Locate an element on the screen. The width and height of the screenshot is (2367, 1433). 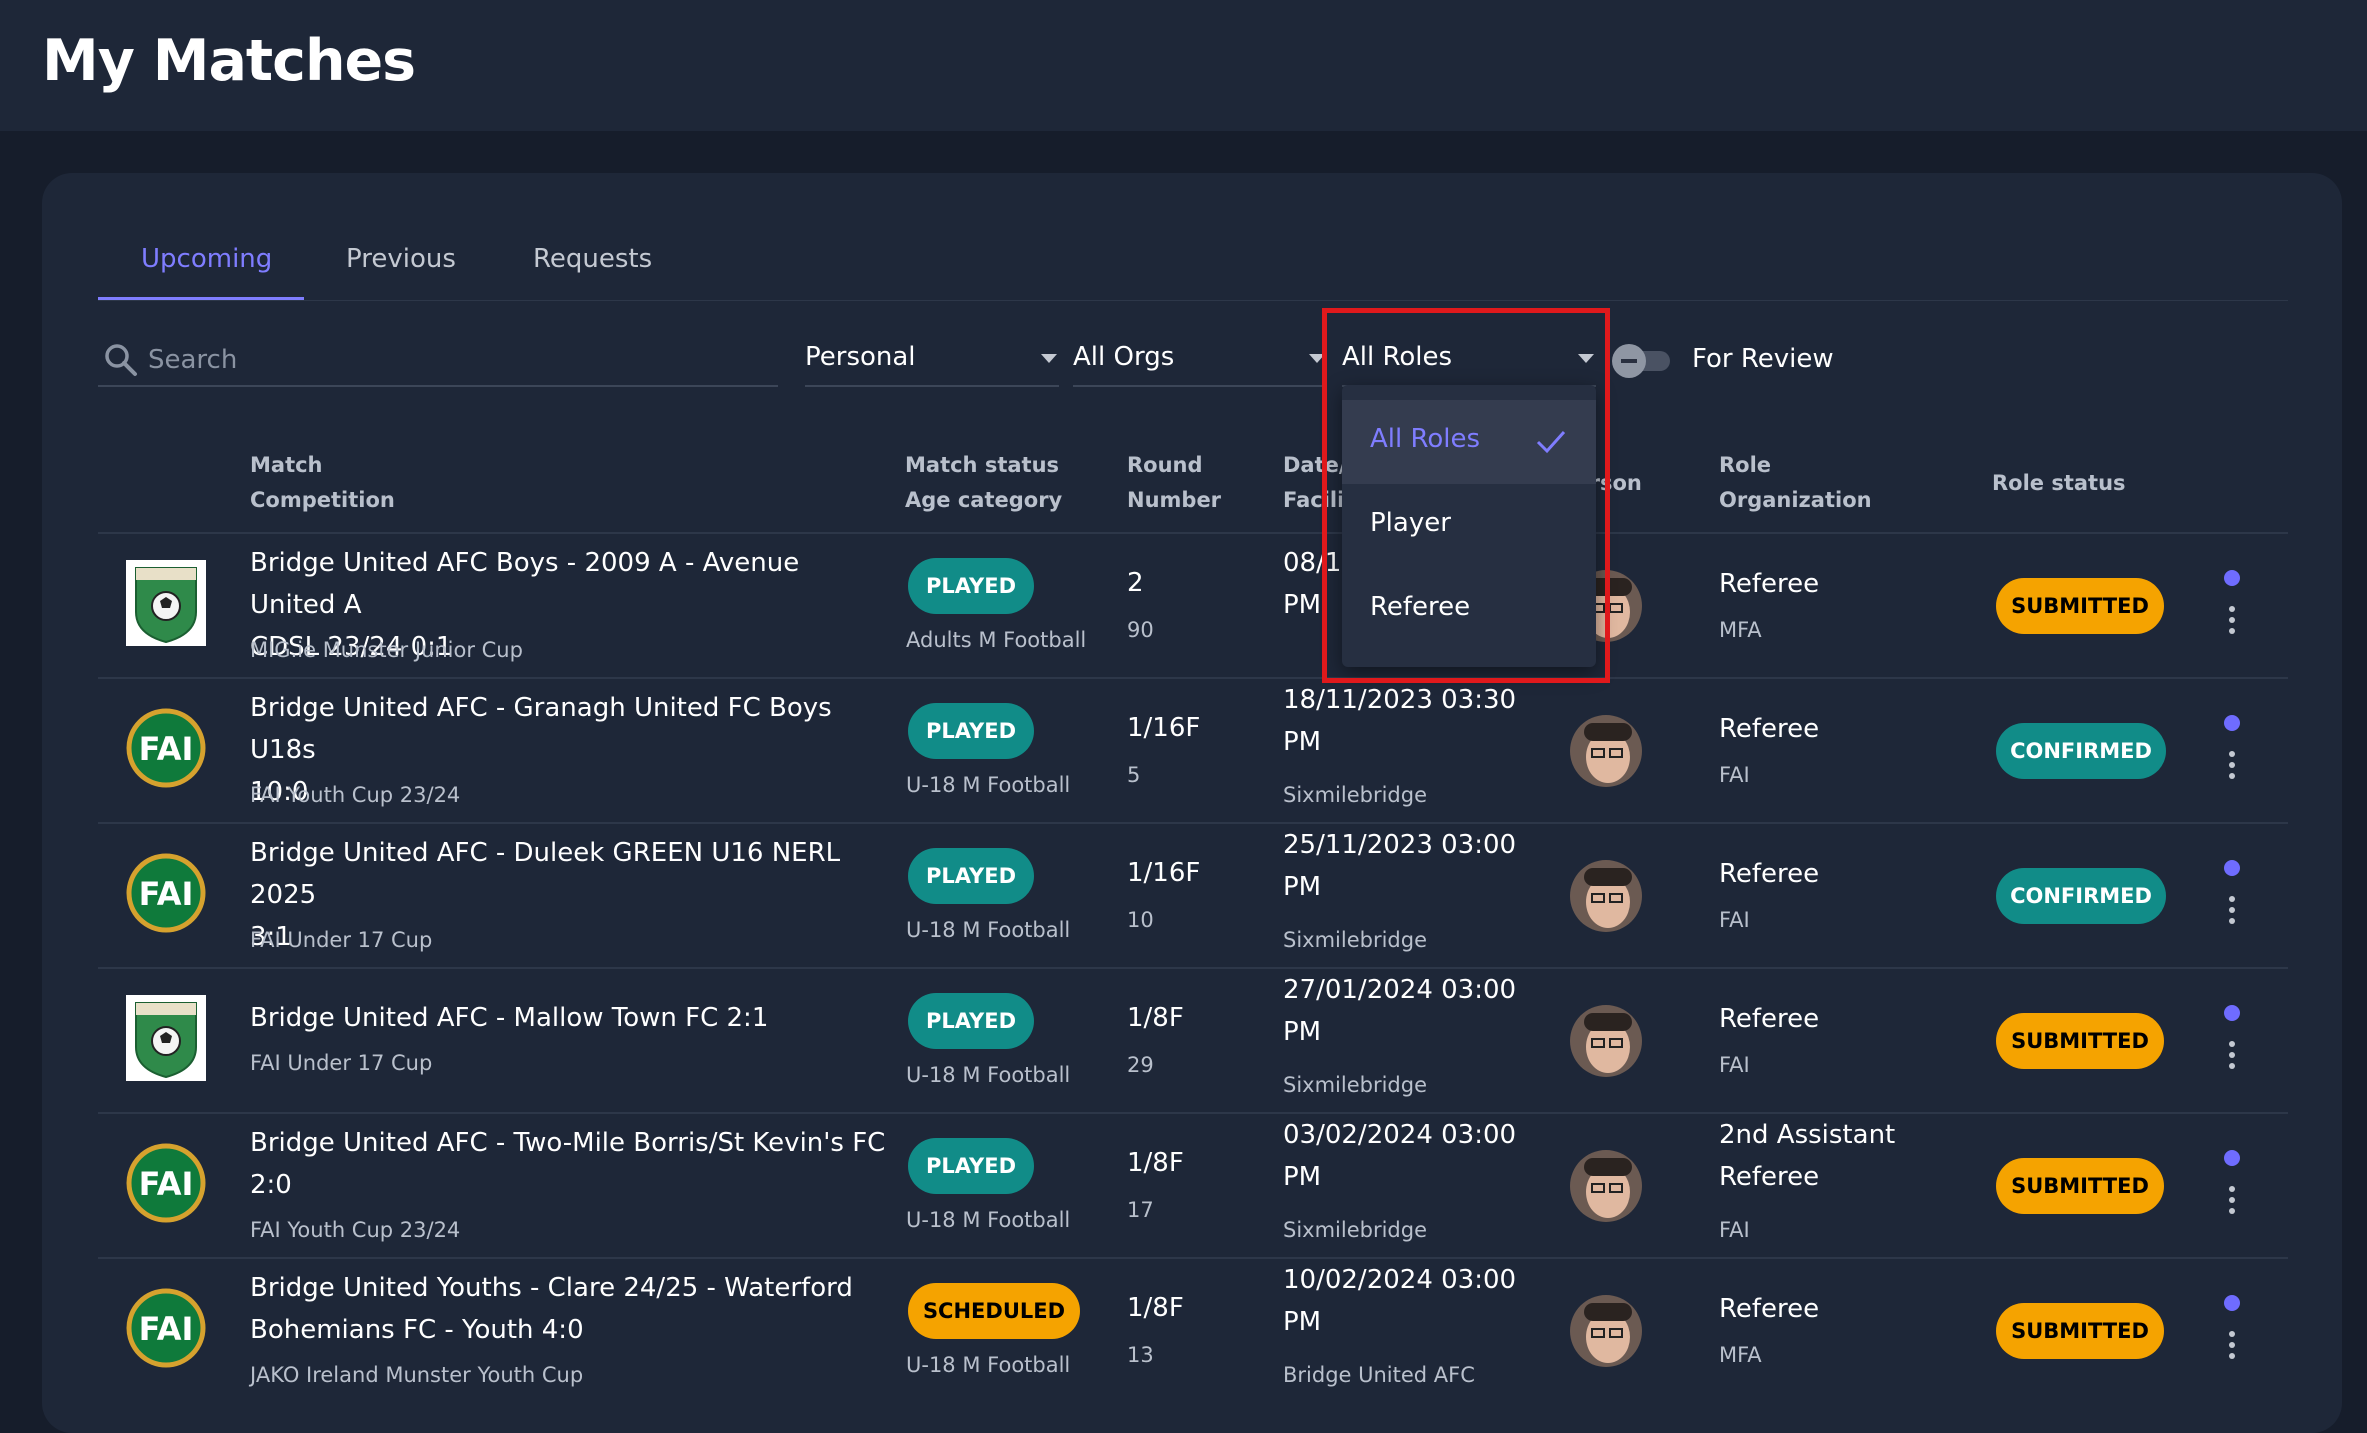
age-category: Adults M Football is located at coordinates (996, 640).